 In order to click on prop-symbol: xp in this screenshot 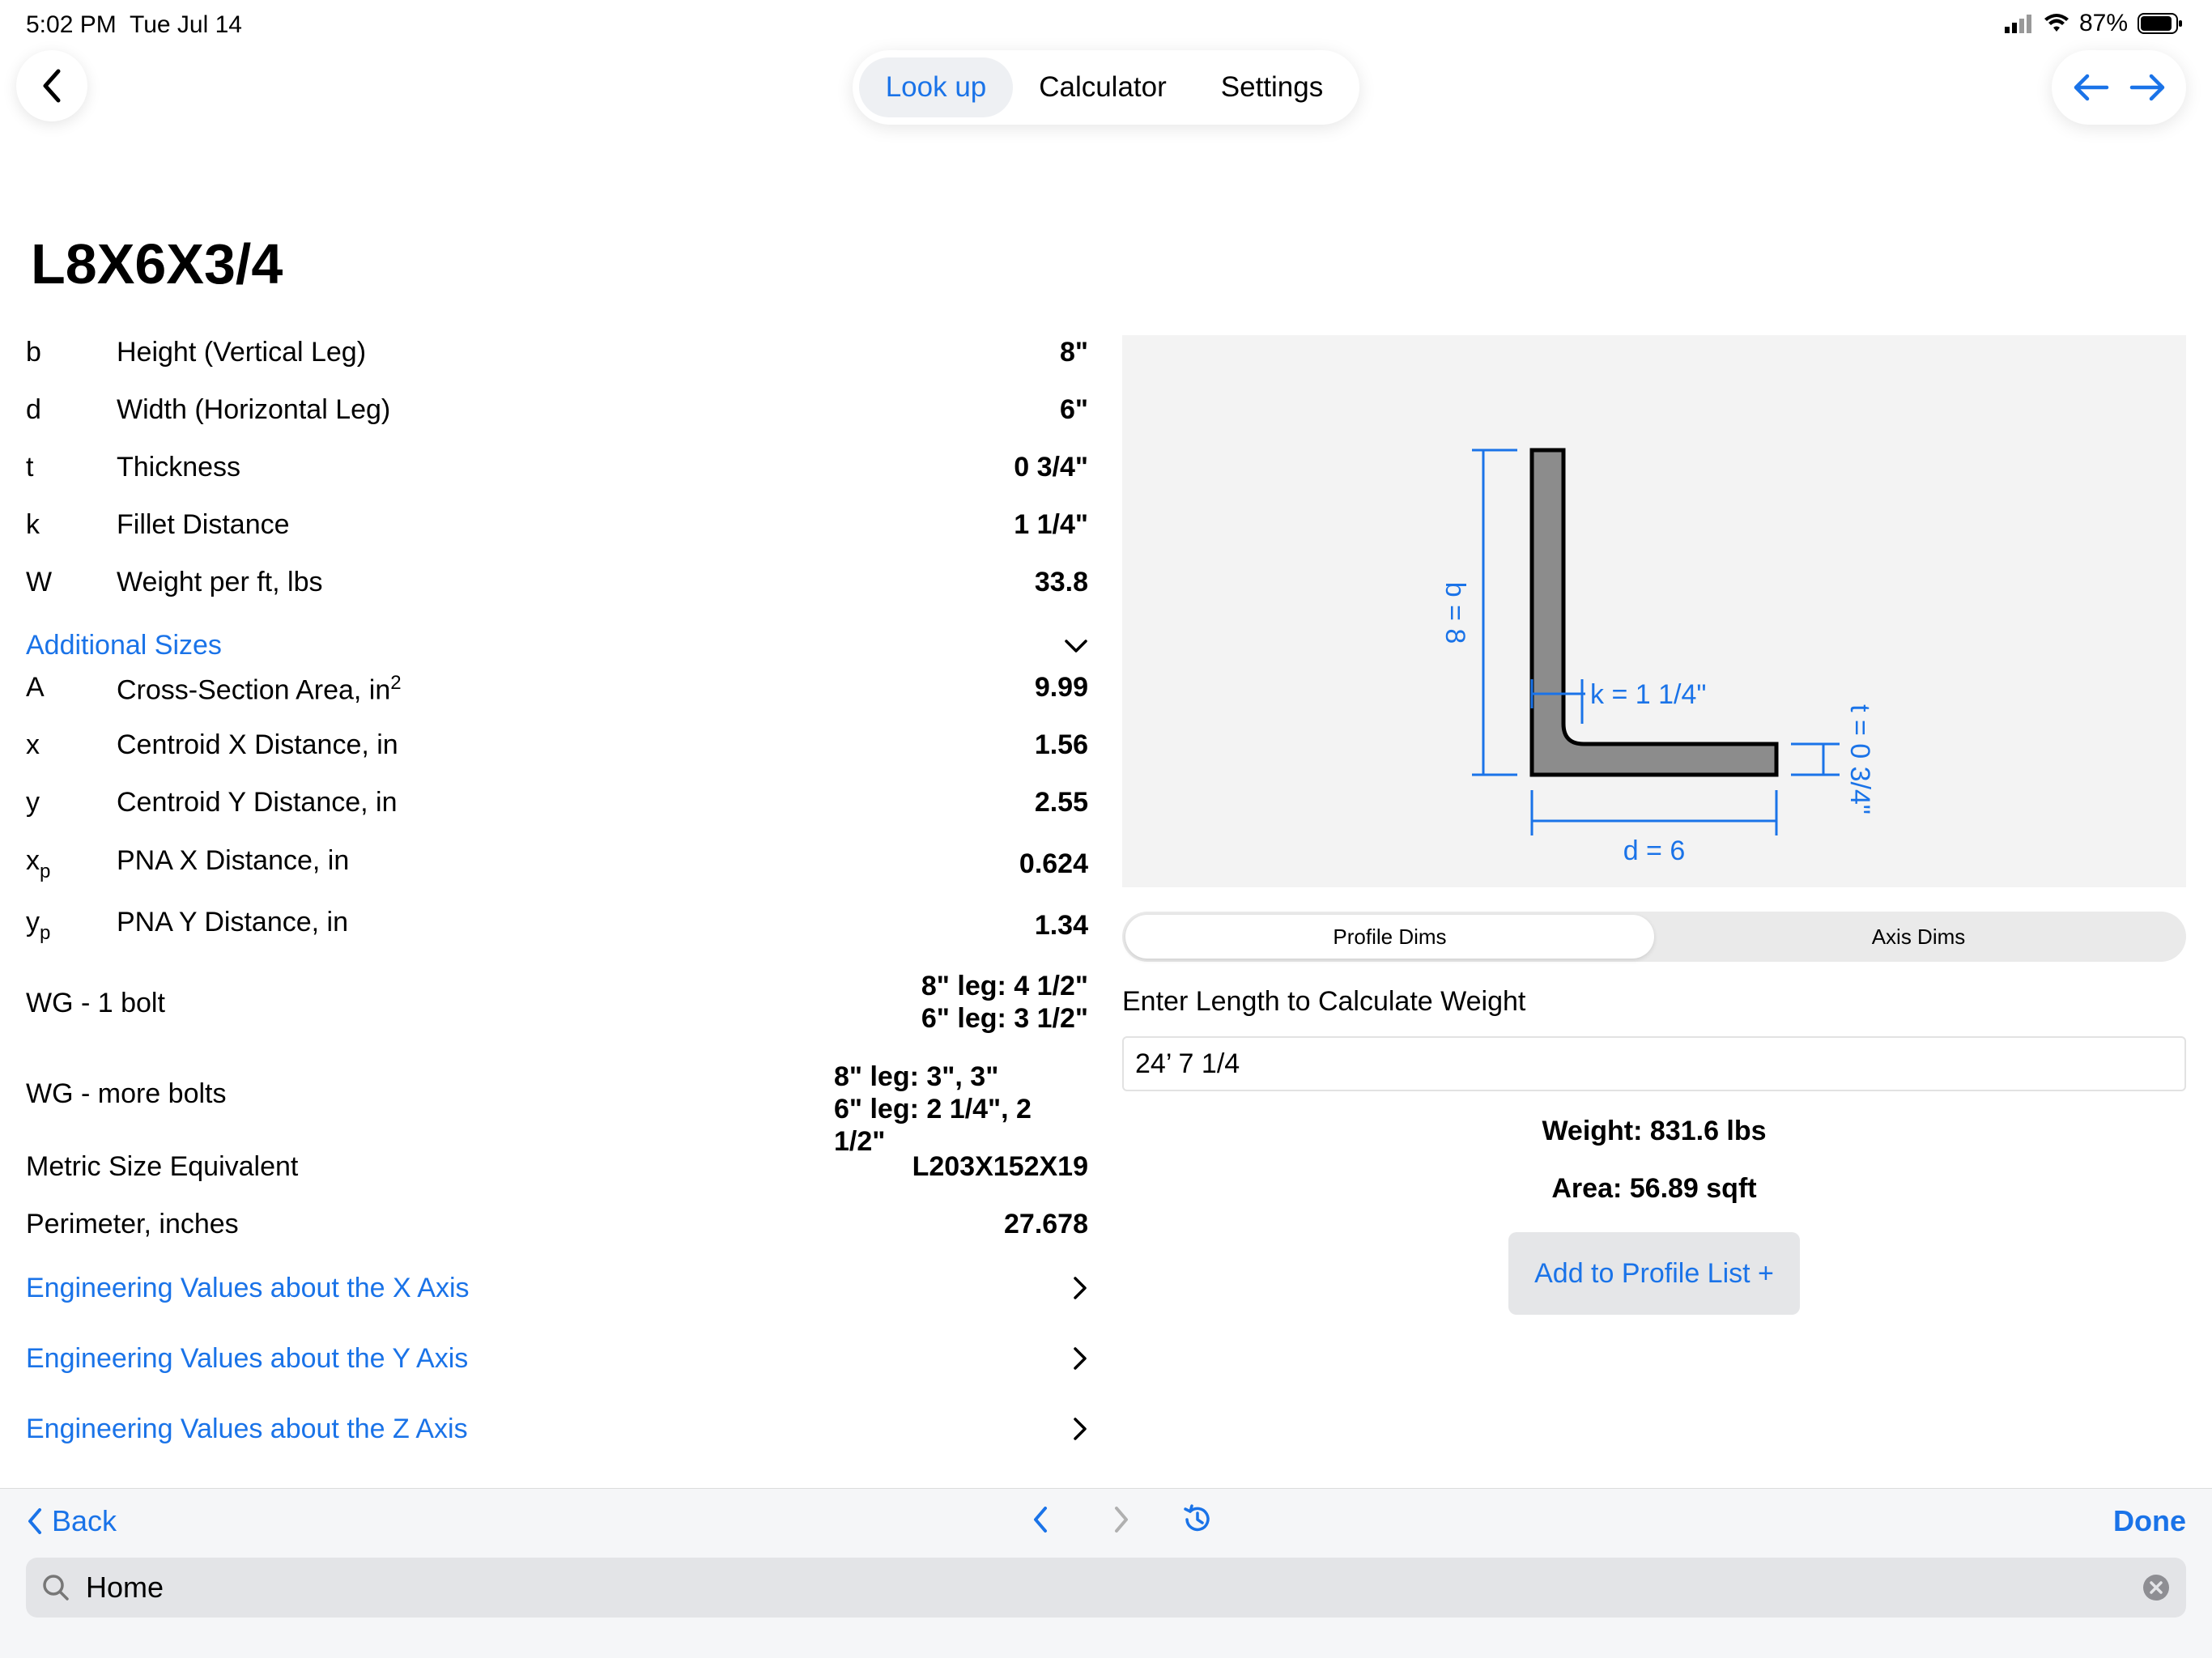, I will do `click(38, 863)`.